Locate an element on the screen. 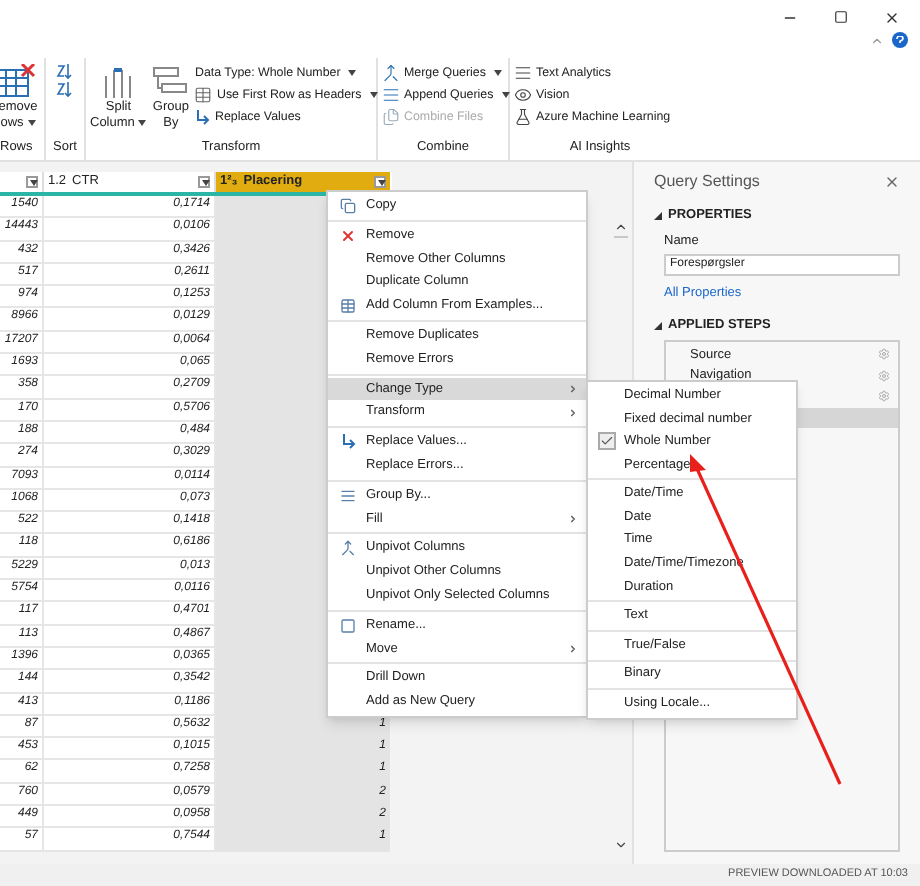 This screenshot has height=886, width=920. pane-title: Query Settings is located at coordinates (707, 182).